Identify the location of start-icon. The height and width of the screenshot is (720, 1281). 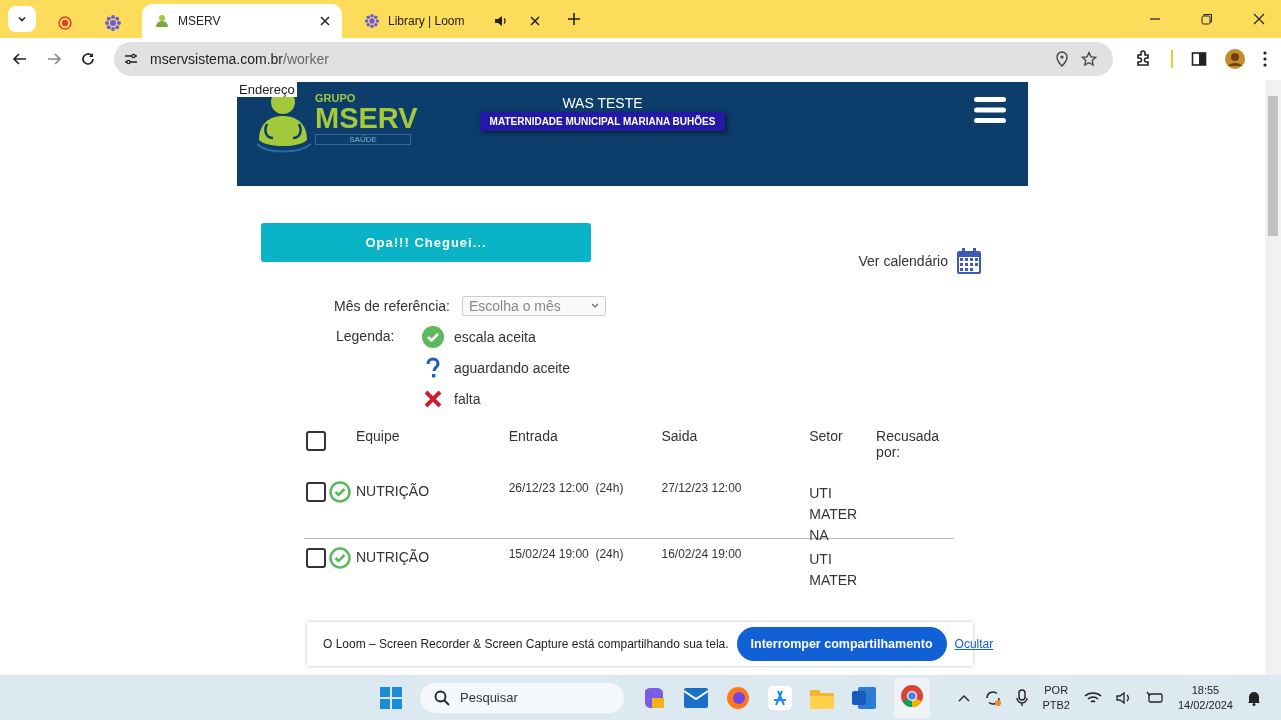
(391, 697).